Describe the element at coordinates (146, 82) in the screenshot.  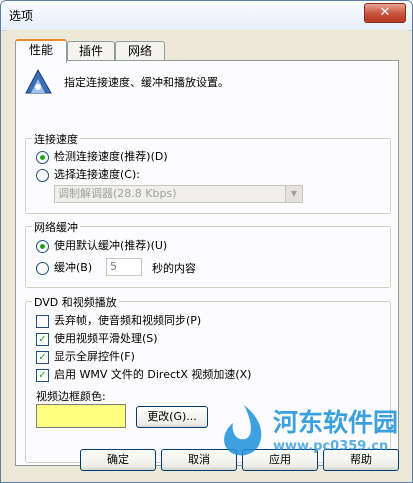
I see `intro-text: 指定连接速度、缓冲和播放设置。` at that location.